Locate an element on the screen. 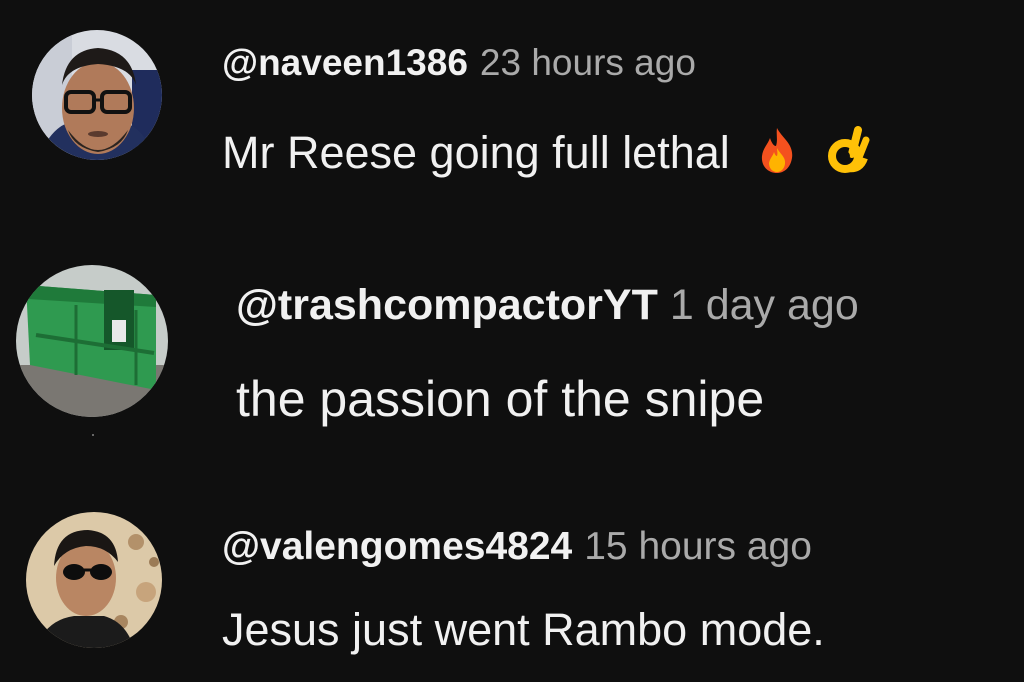 This screenshot has height=682, width=1024. green-dumpster-avatar-image is located at coordinates (92, 341).